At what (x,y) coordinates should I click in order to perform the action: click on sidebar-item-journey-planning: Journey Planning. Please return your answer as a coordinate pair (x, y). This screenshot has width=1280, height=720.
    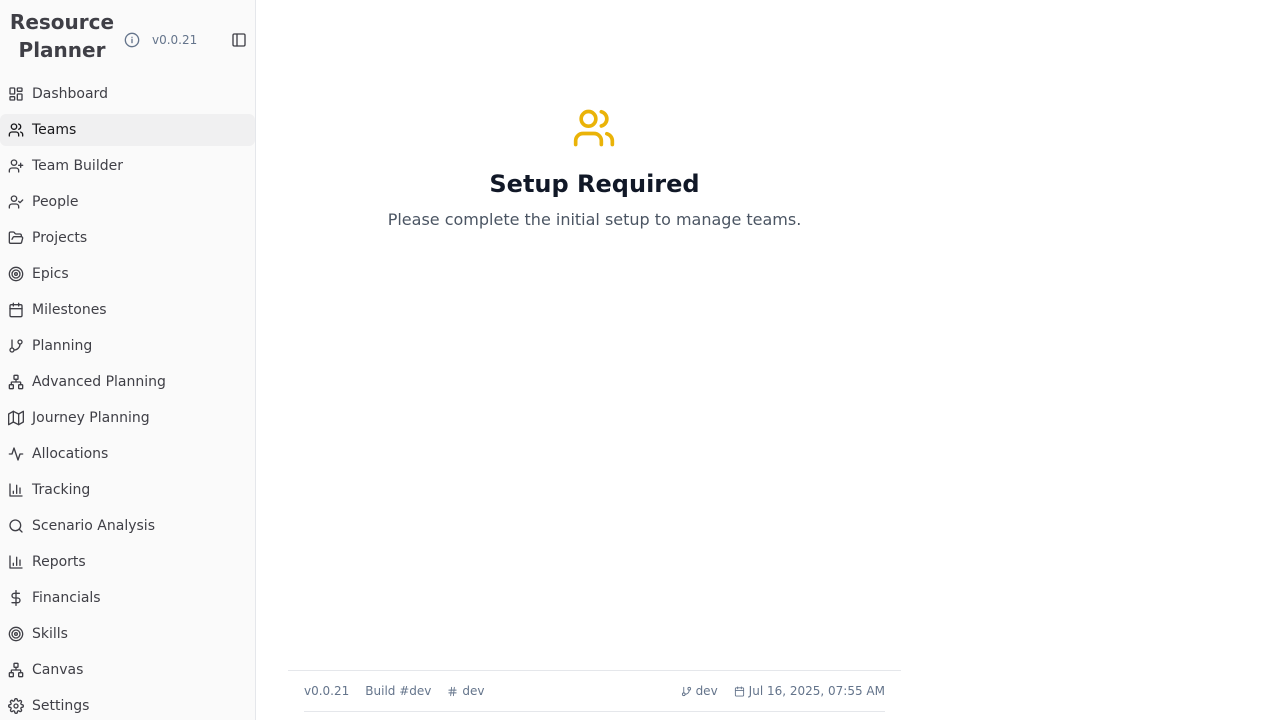
    Looking at the image, I should click on (127, 418).